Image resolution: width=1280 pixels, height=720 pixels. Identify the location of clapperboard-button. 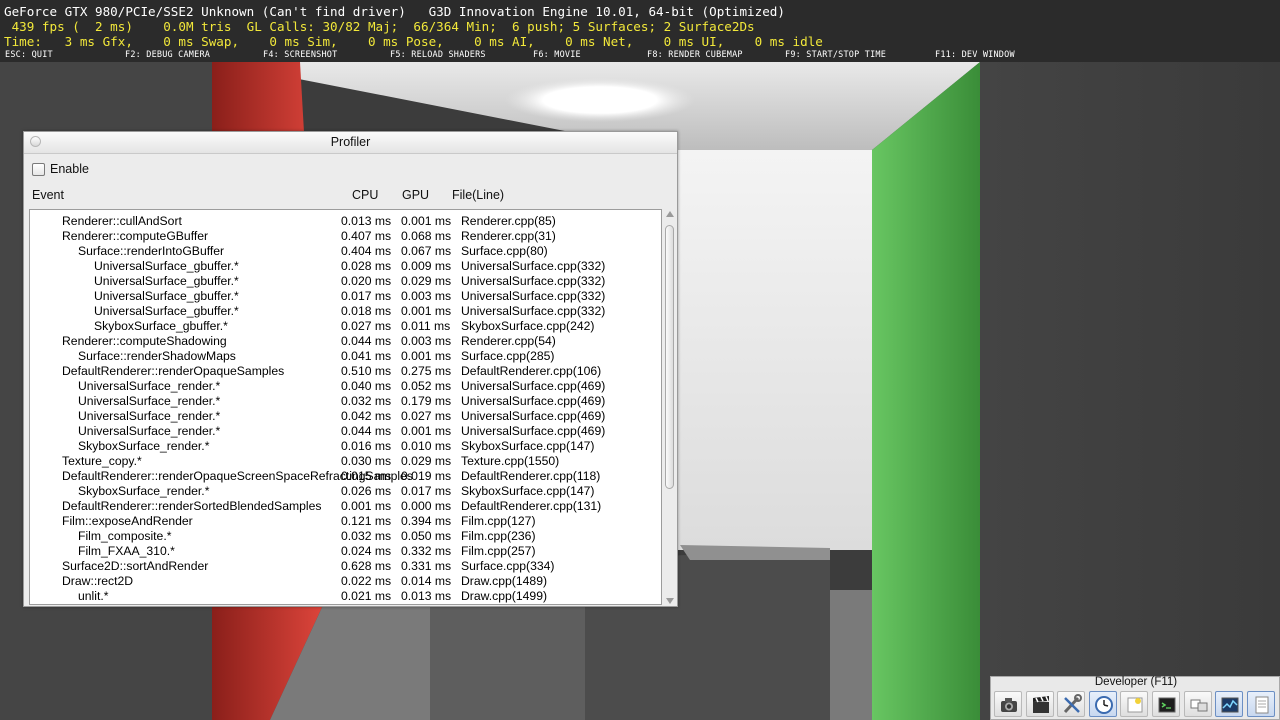
(1039, 704).